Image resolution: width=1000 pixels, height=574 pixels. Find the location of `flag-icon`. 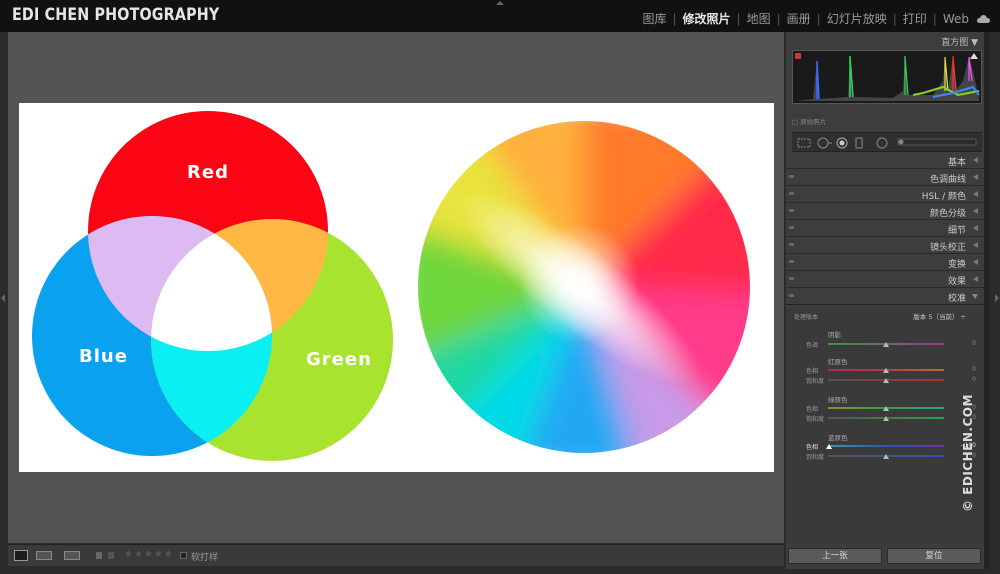

flag-icon is located at coordinates (99, 555).